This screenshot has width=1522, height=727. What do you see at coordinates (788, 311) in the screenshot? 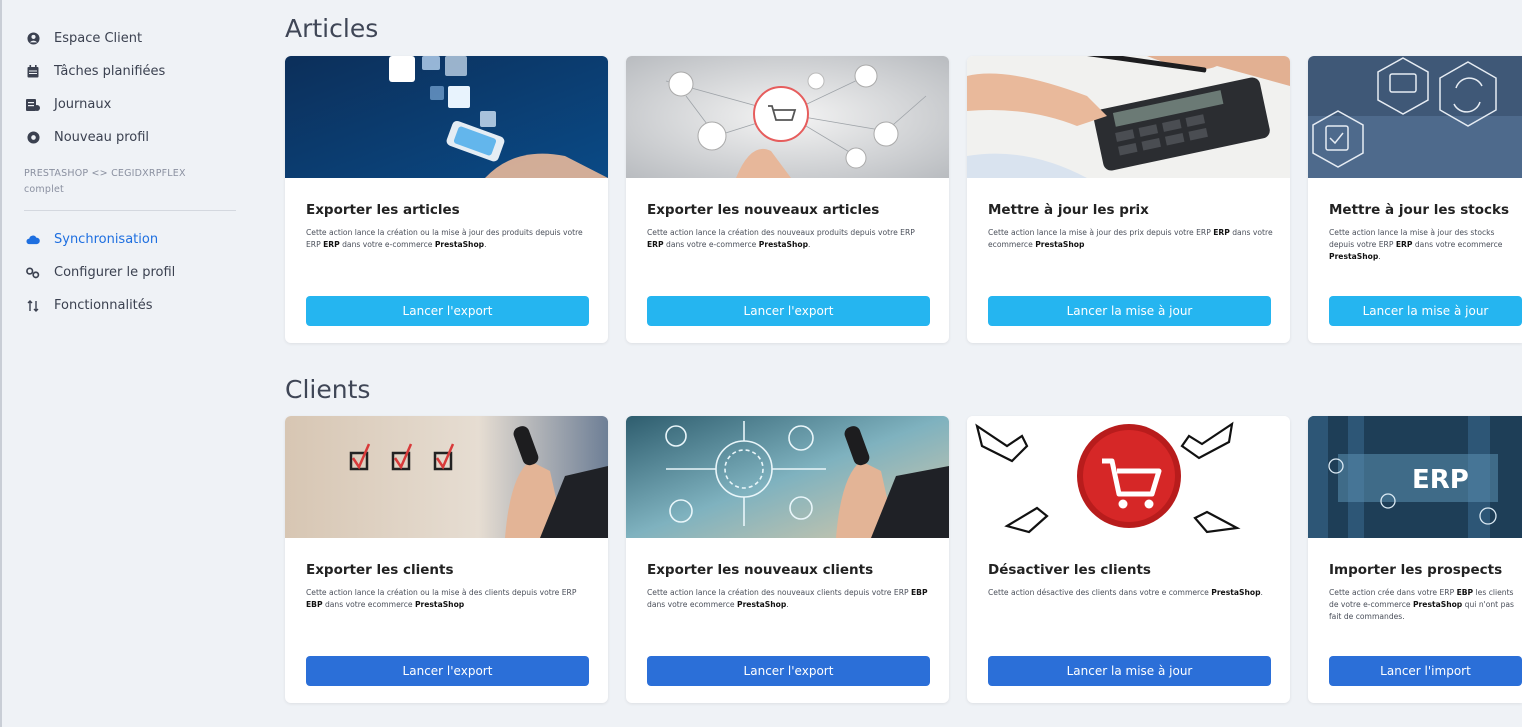
I see `lancer-export-nouveaux-articles-button: Lancer l'export` at bounding box center [788, 311].